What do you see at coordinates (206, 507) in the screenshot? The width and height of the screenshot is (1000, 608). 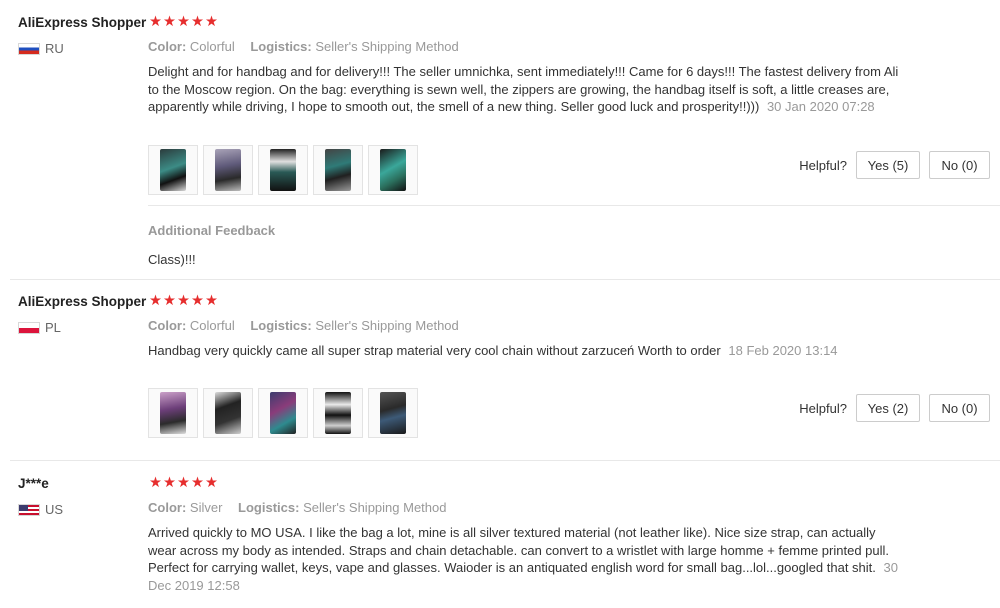 I see `color-value: Silver` at bounding box center [206, 507].